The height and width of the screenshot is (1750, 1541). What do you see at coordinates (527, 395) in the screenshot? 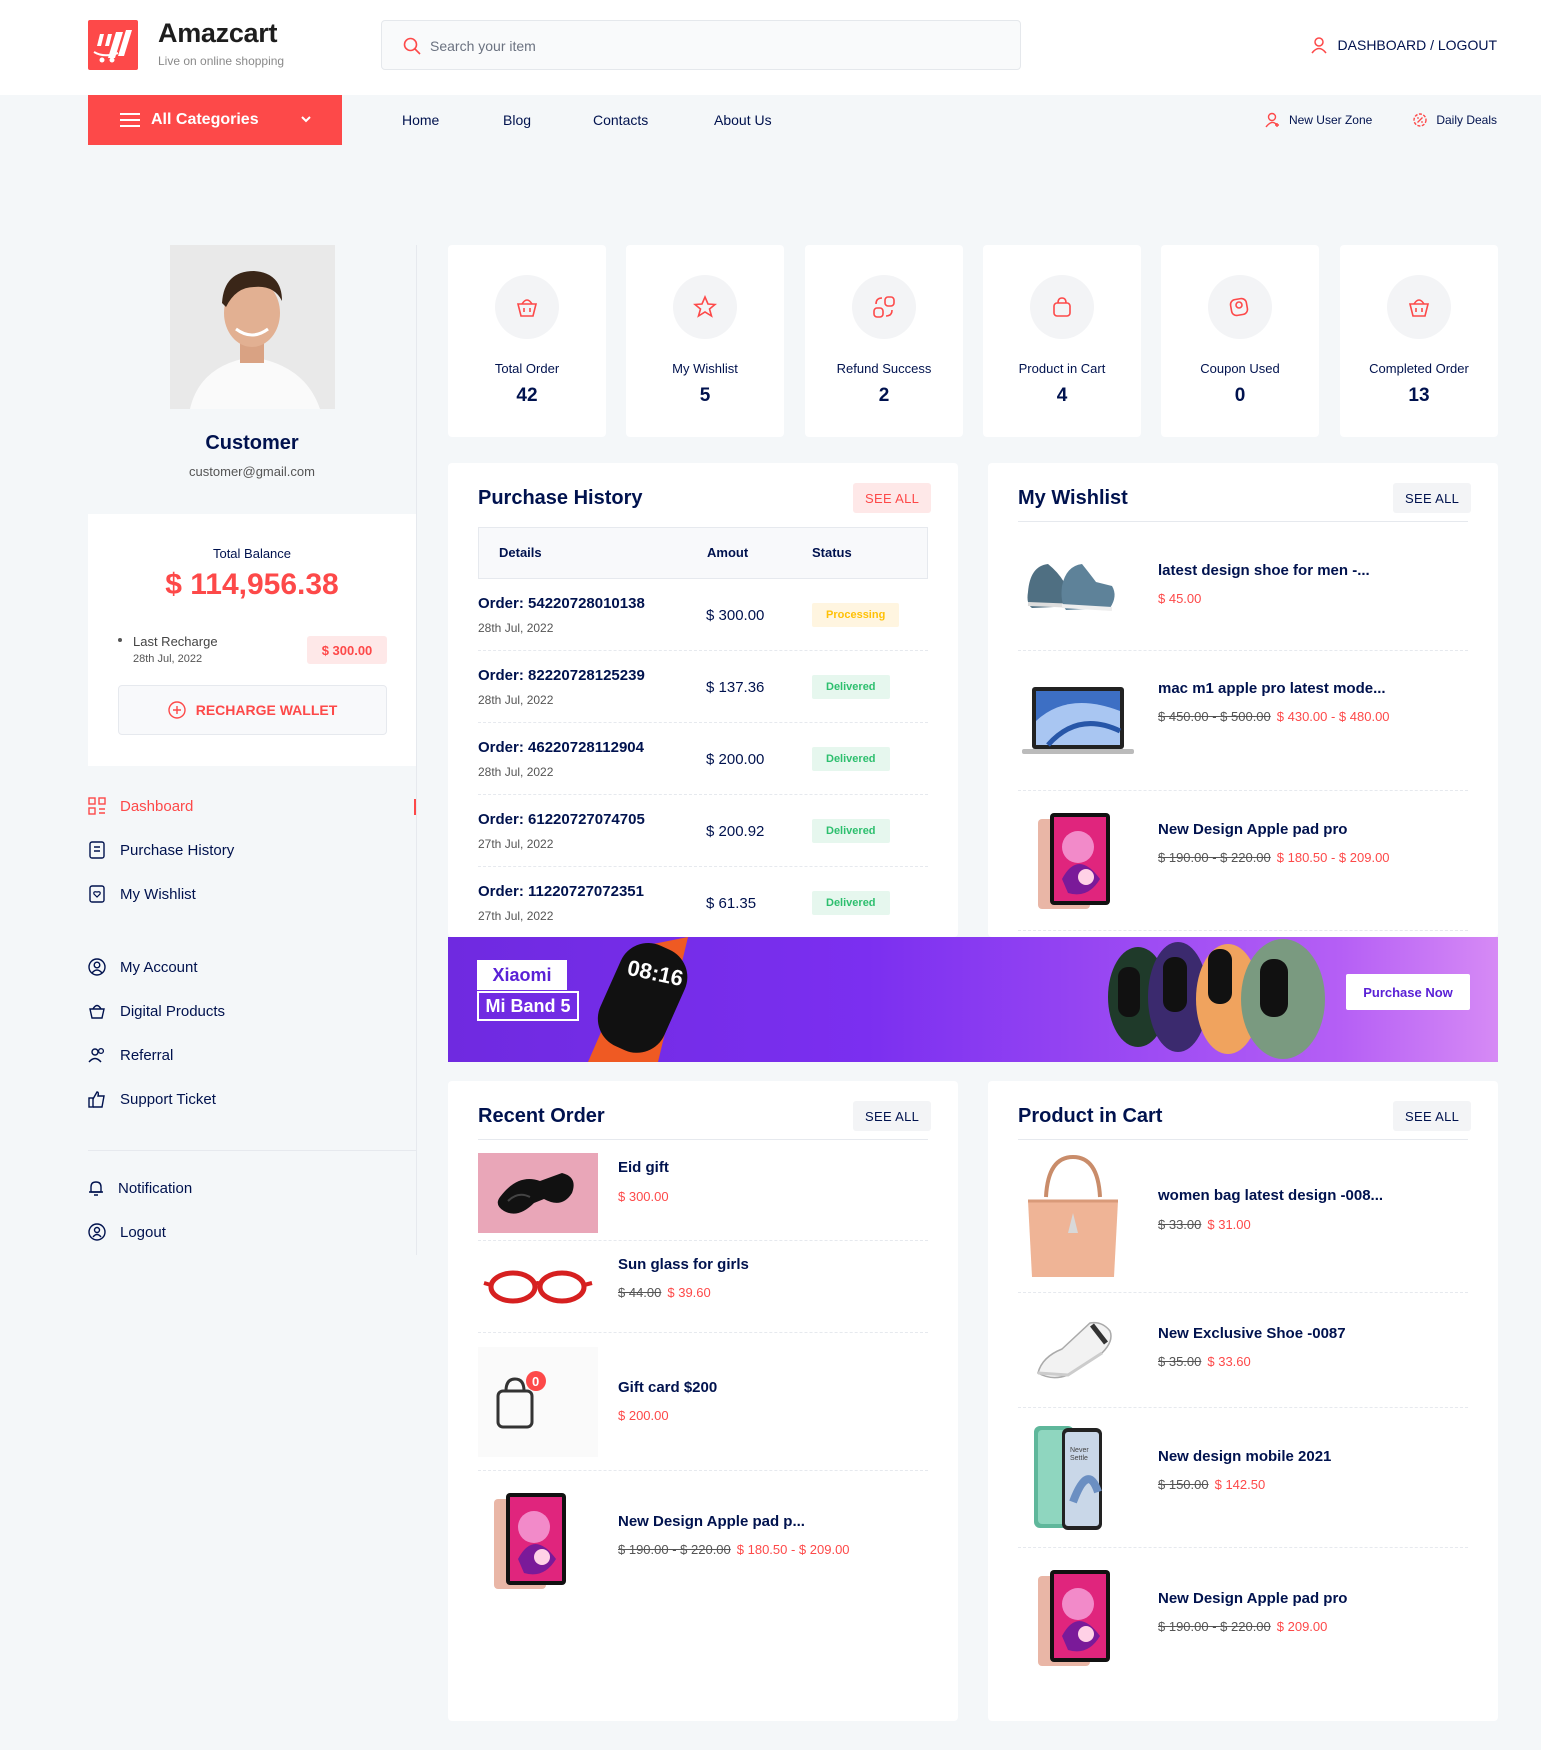
I see `stat-value: 42` at bounding box center [527, 395].